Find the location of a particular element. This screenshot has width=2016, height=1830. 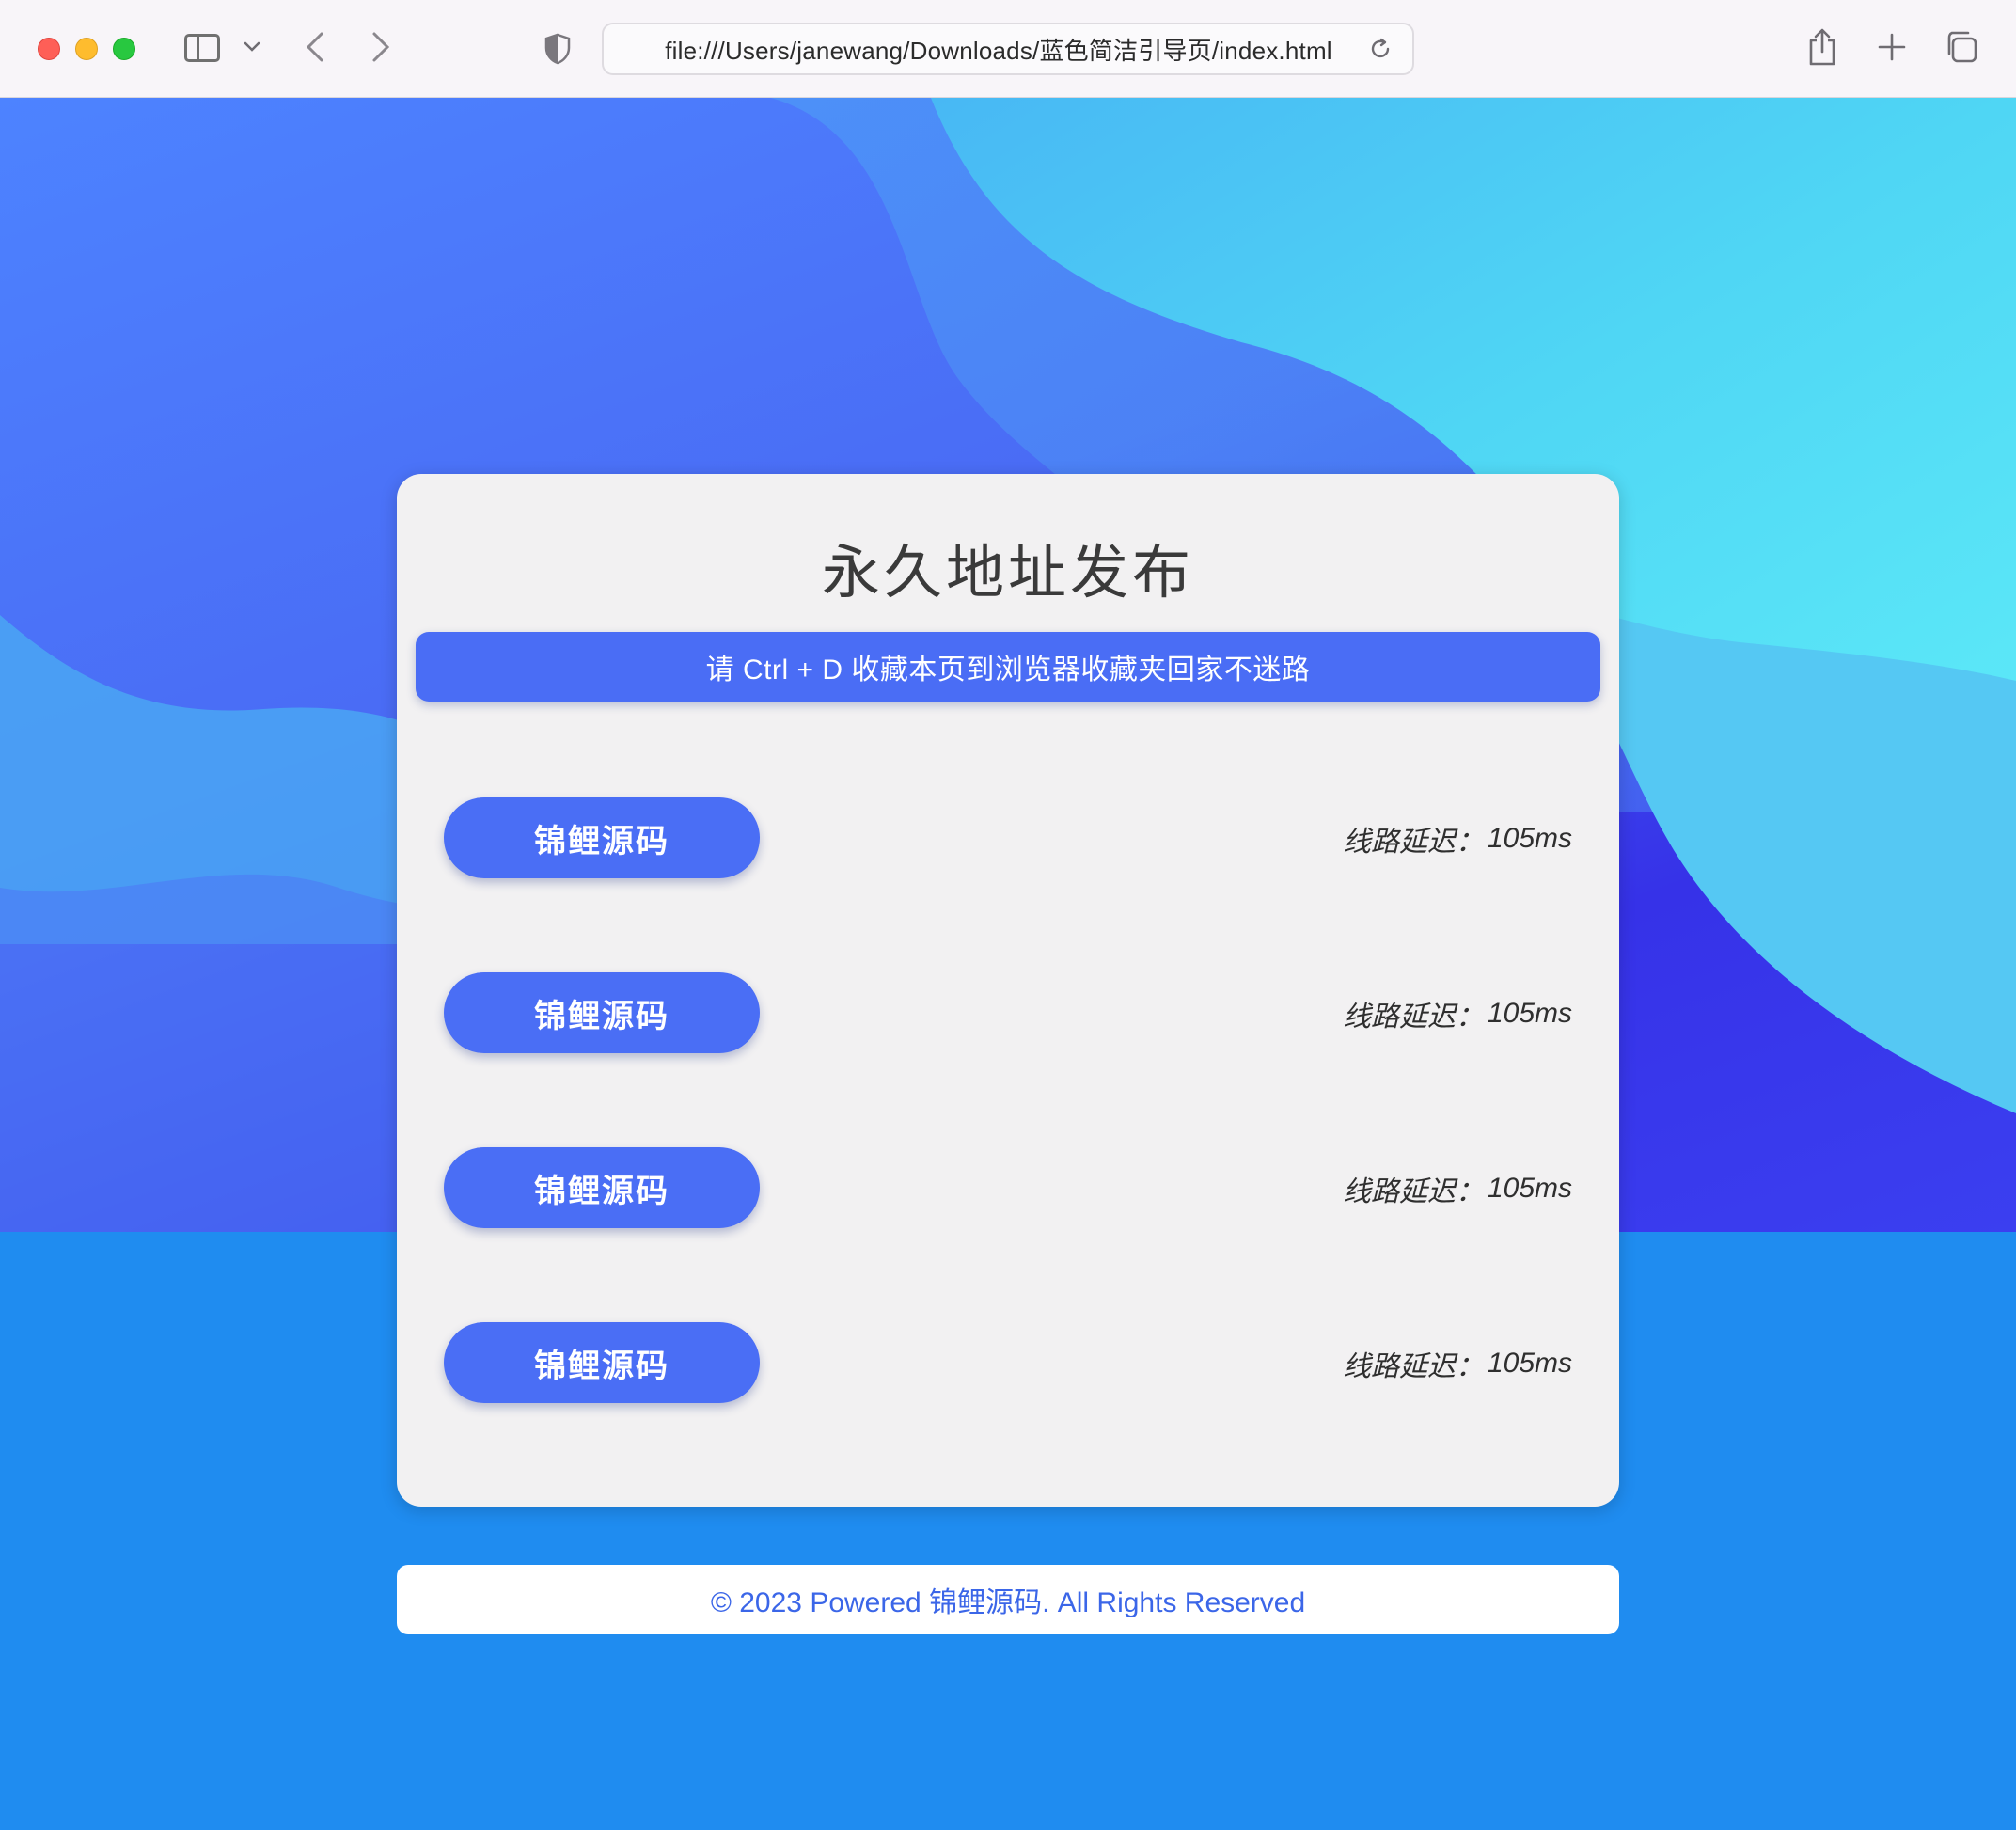

close-window-button is located at coordinates (49, 49).